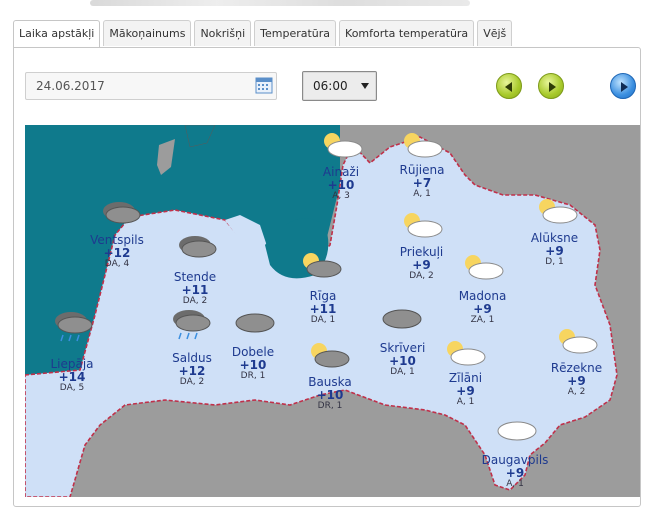 The height and width of the screenshot is (507, 653). What do you see at coordinates (117, 264) in the screenshot?
I see `city-wind: DA, 4` at bounding box center [117, 264].